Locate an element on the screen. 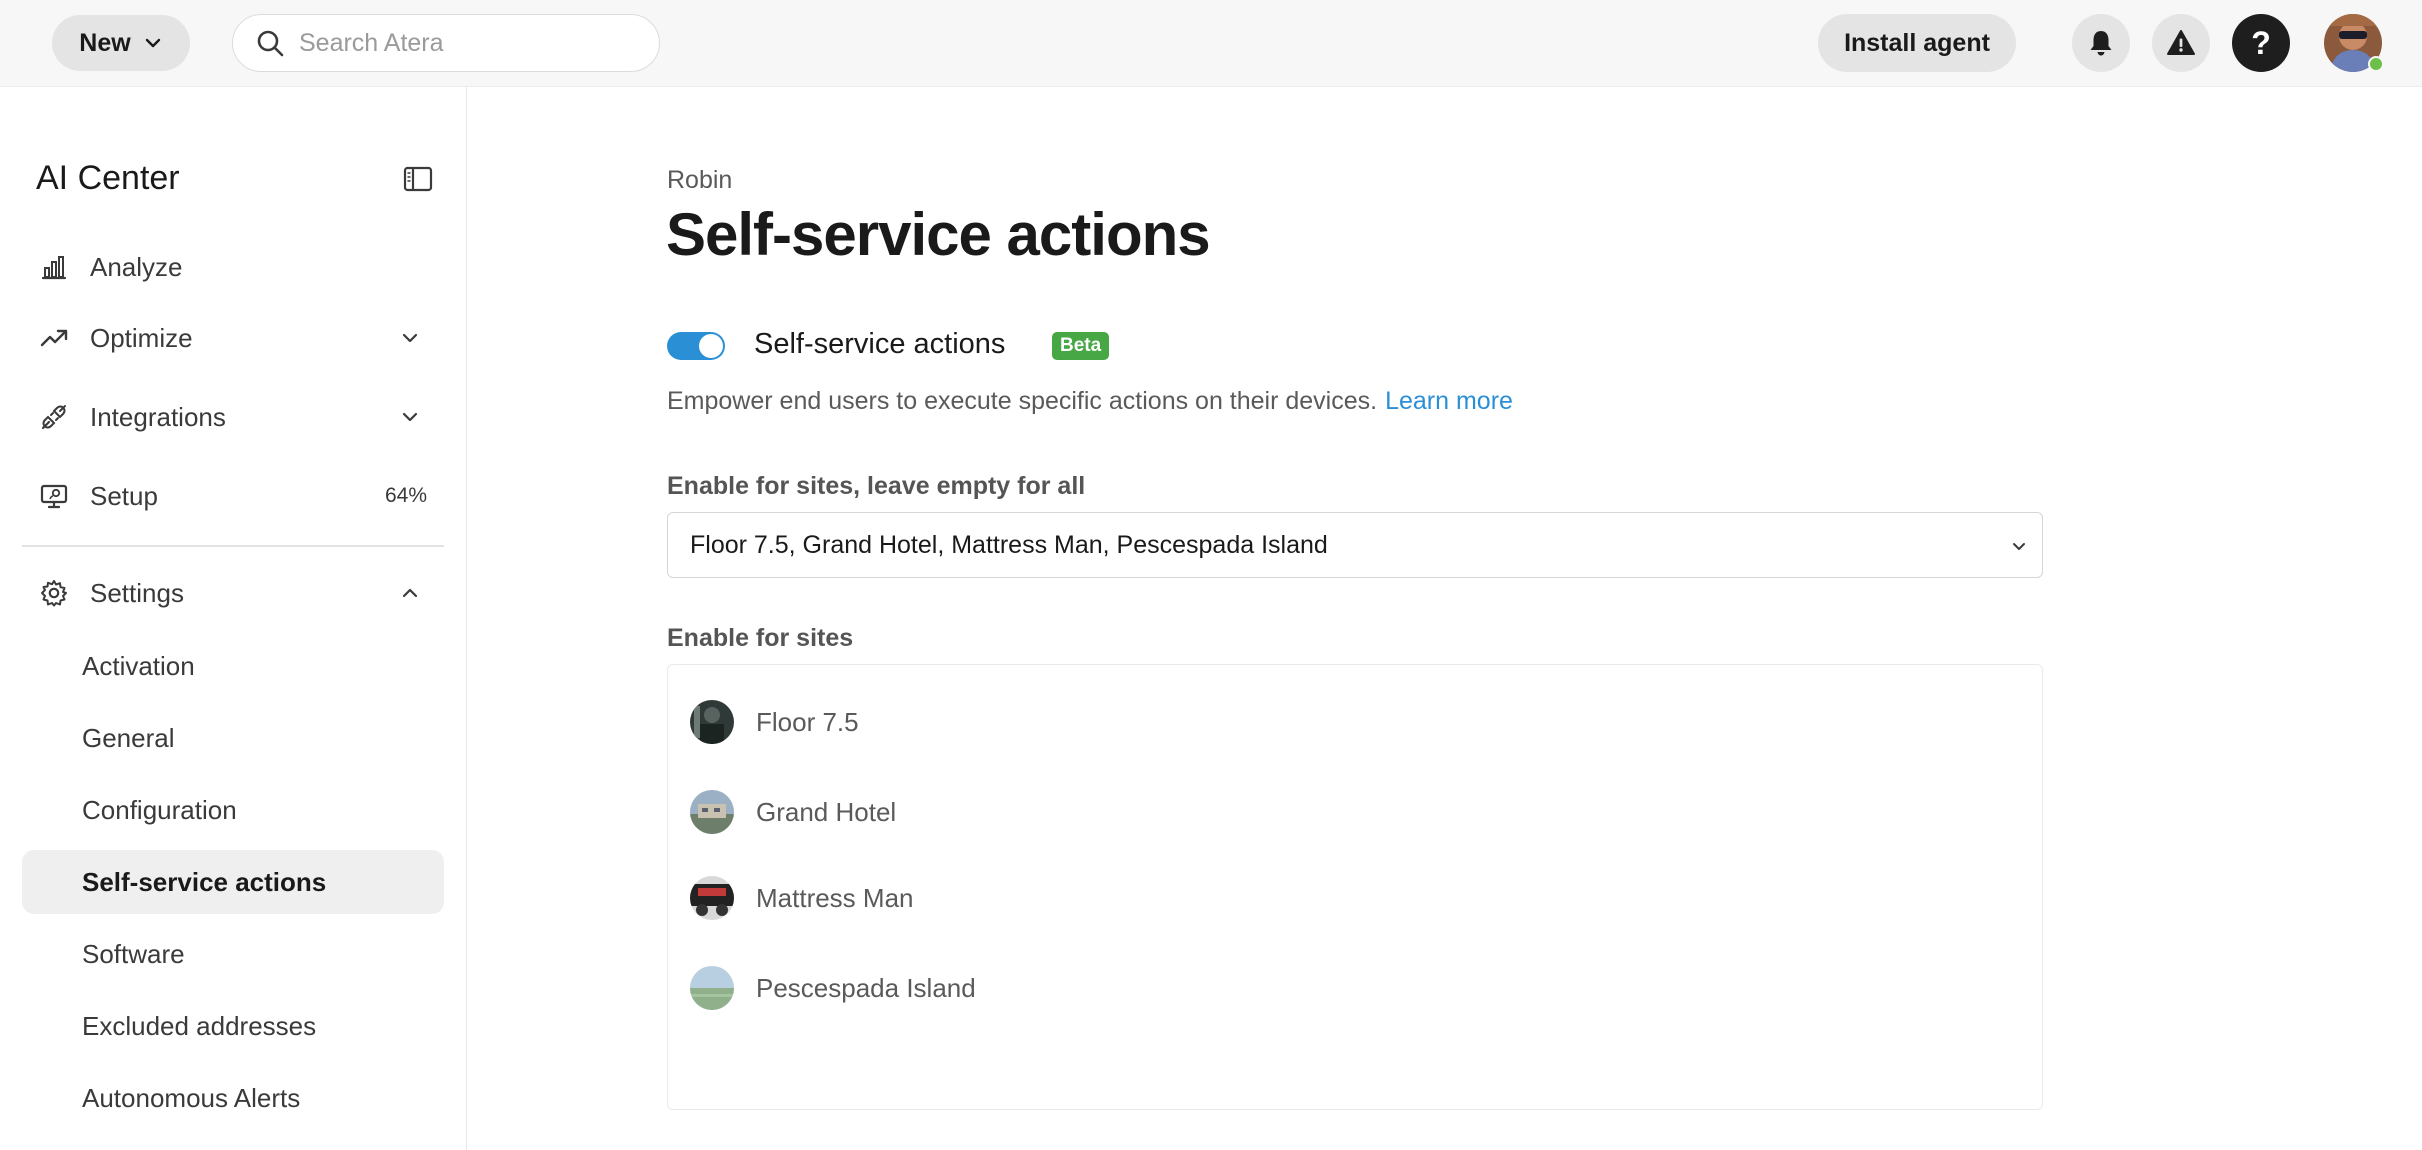 The image size is (2422, 1150). top-bar: New Install agent ? is located at coordinates (1211, 43).